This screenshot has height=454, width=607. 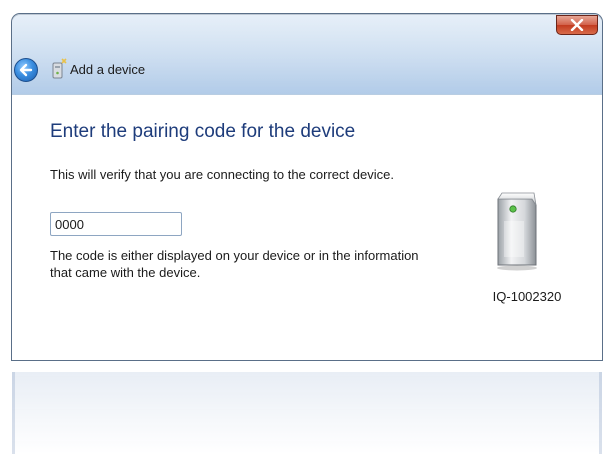 I want to click on add-device-icon, so click(x=59, y=68).